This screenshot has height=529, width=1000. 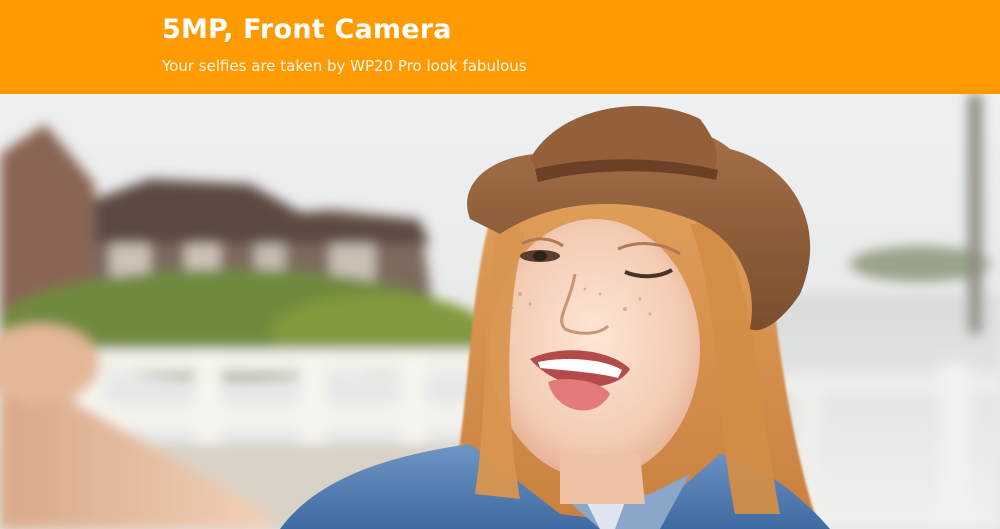 What do you see at coordinates (307, 29) in the screenshot?
I see `banner-title: 5MP, Front Camera` at bounding box center [307, 29].